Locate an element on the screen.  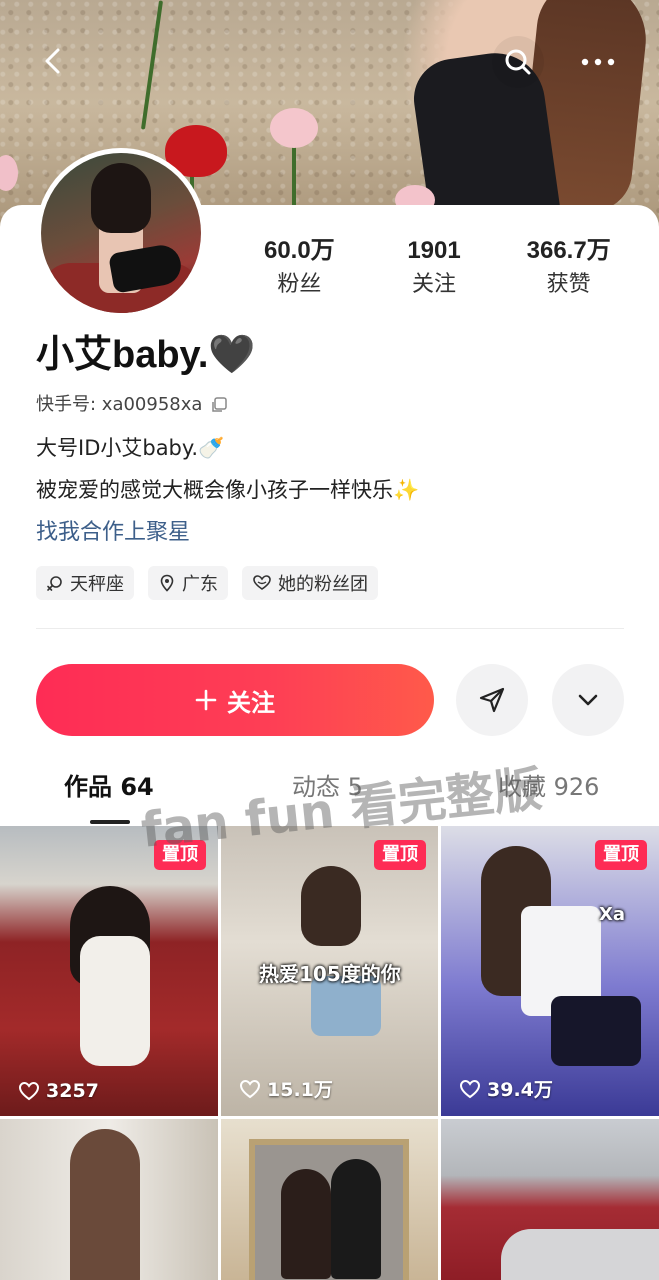
fan-club-heart-icon is located at coordinates (262, 582).